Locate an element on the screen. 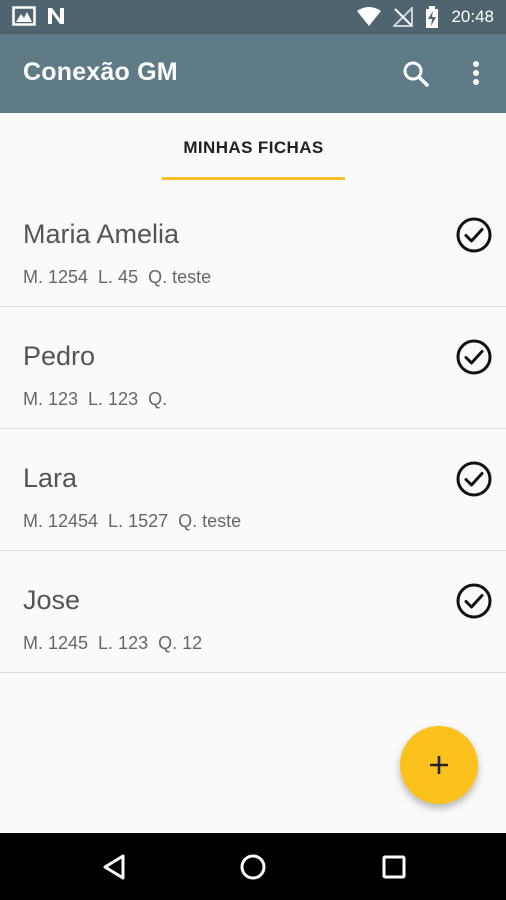  add-ficha-button is located at coordinates (439, 765).